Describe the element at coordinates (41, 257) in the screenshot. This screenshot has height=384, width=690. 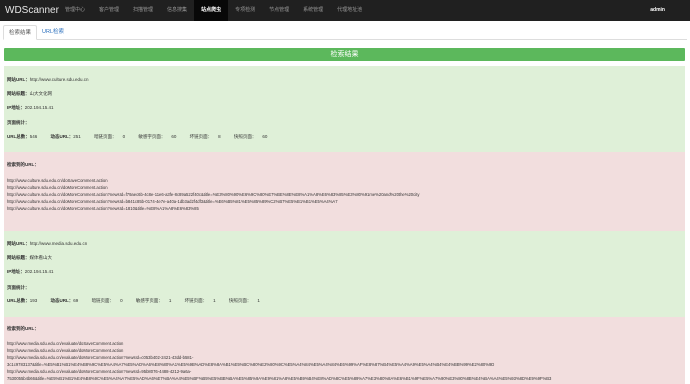
I see `site-title-value: 媒体看山大` at that location.